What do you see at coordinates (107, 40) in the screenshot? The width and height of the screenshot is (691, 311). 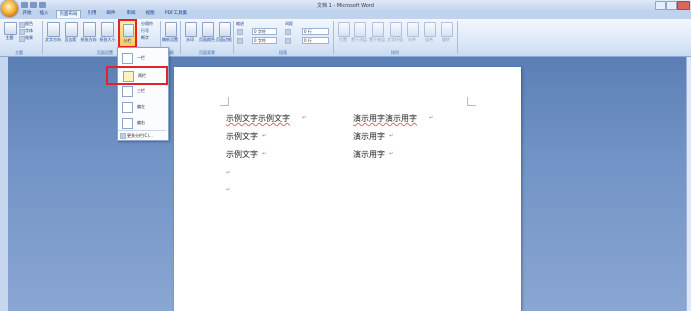 I see `paper-size-button: 纸张大小` at bounding box center [107, 40].